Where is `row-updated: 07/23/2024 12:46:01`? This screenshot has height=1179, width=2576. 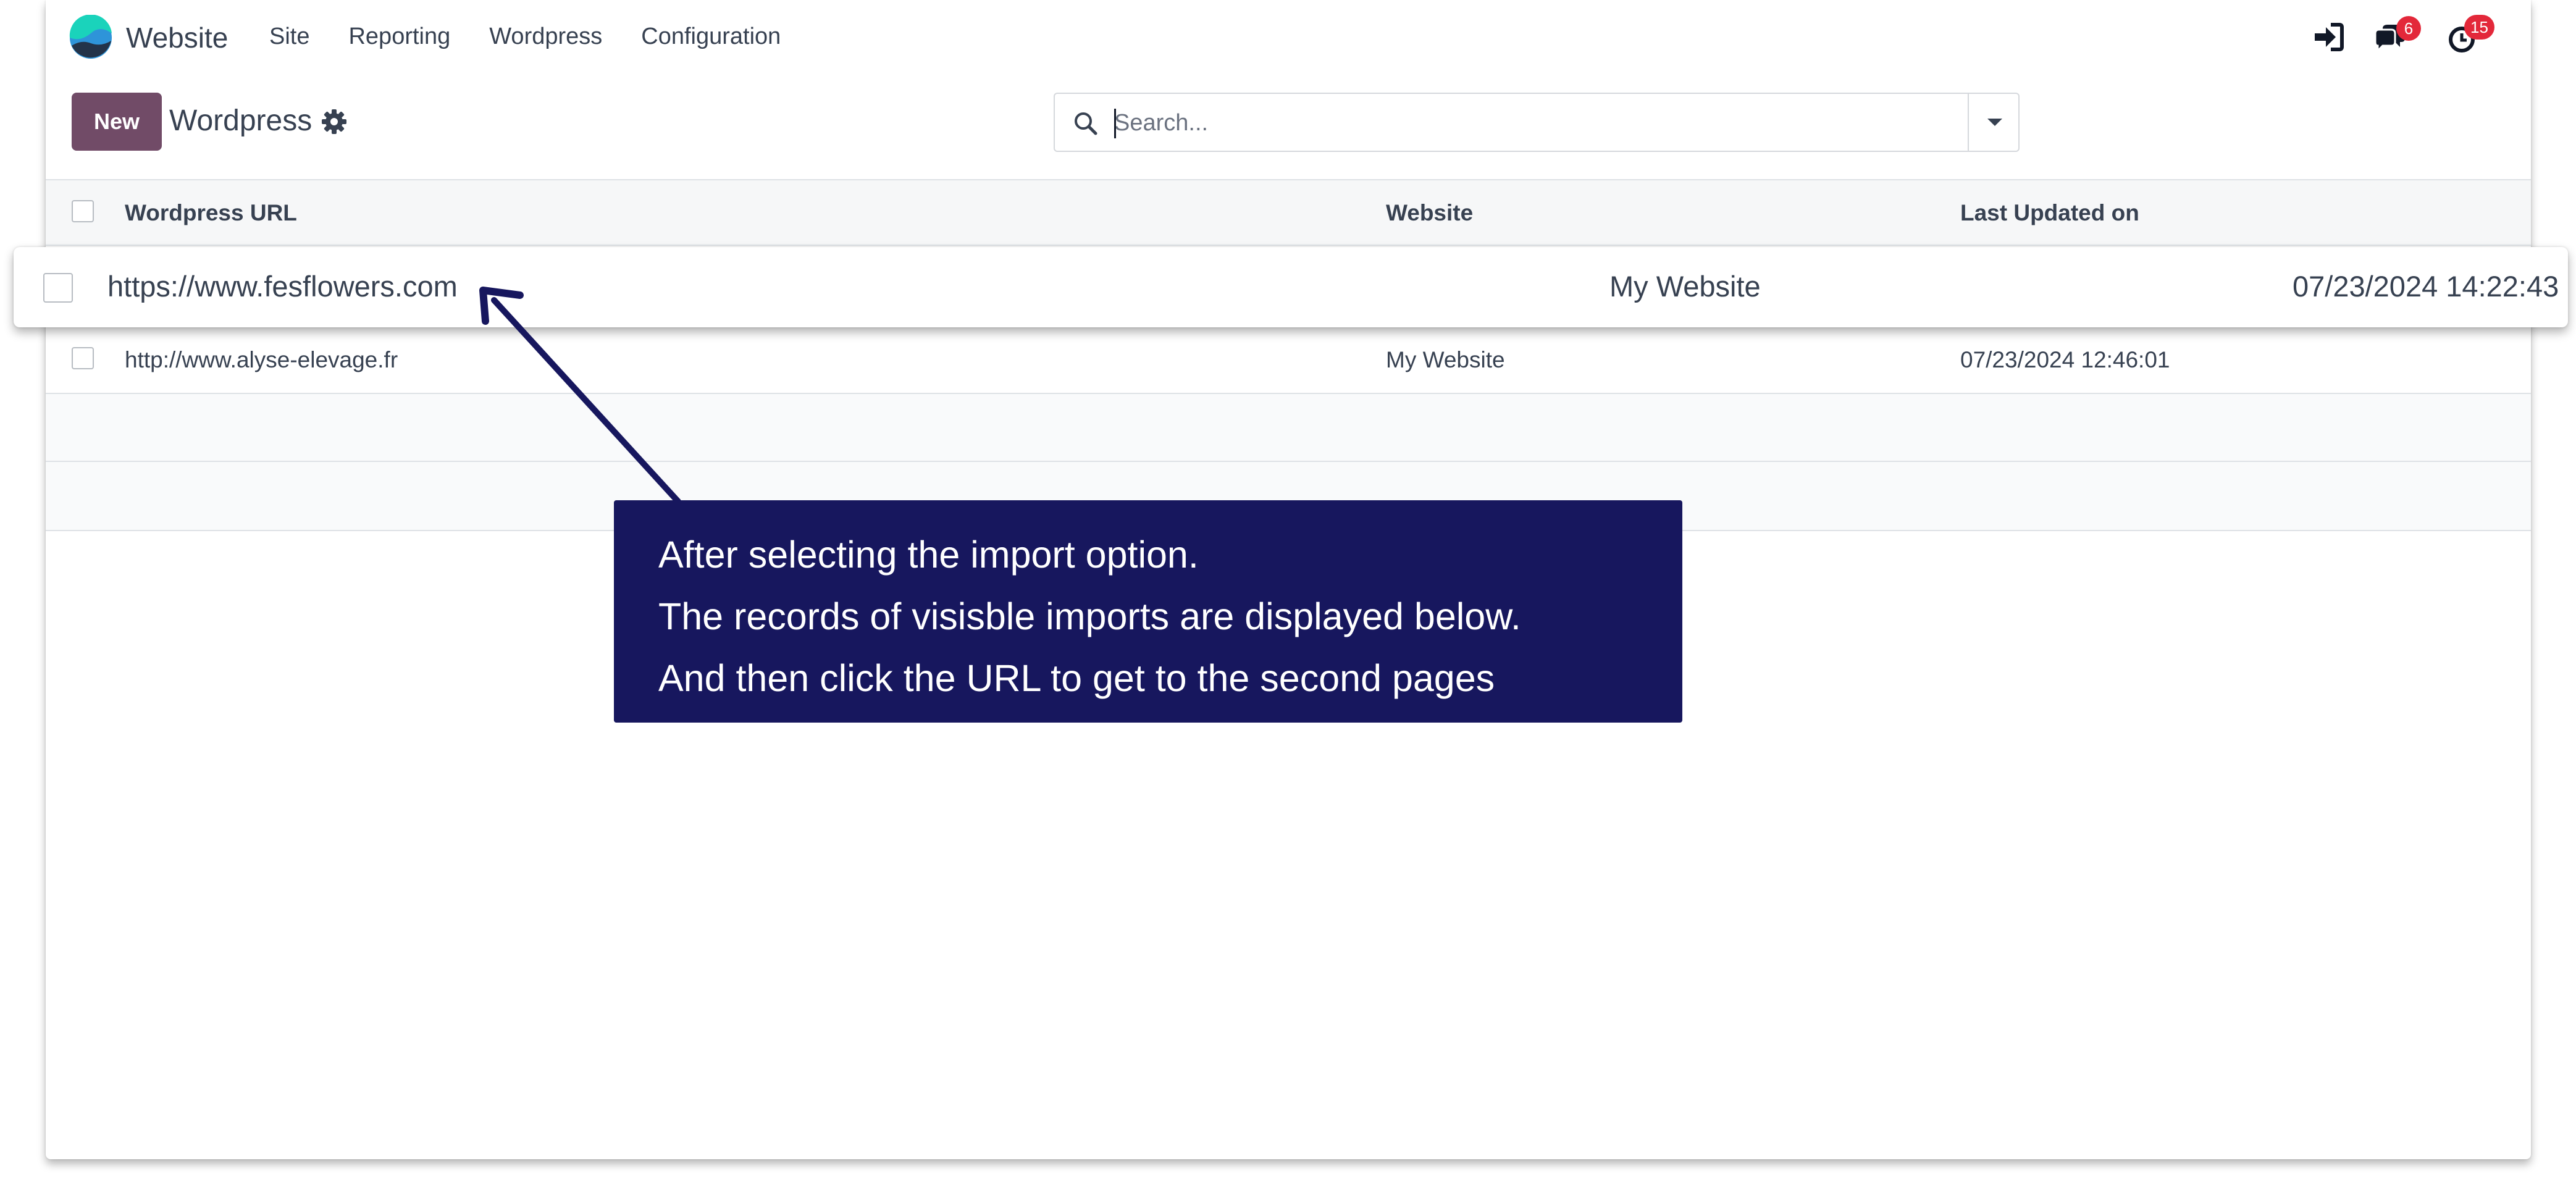
row-updated: 07/23/2024 12:46:01 is located at coordinates (2065, 360).